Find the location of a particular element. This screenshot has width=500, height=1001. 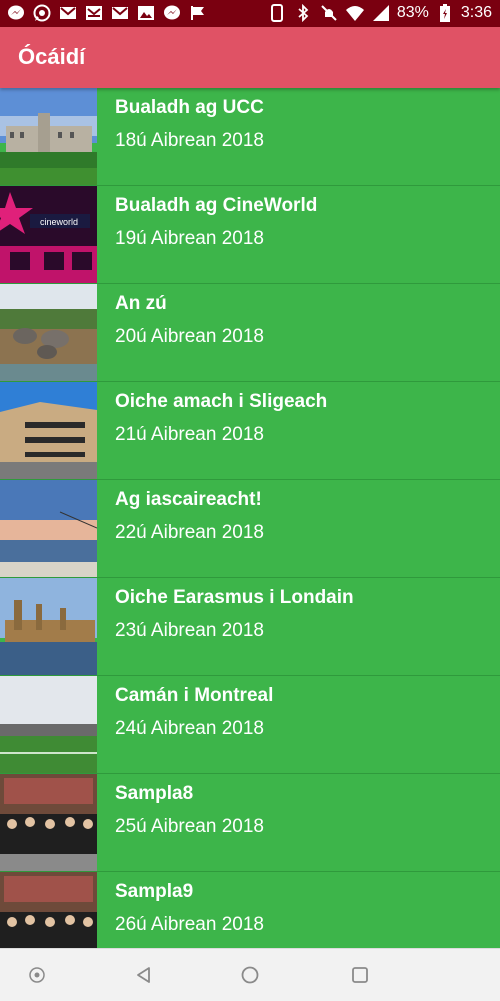

list-item: Sampla8 25ú Aibrean 2018 is located at coordinates (250, 823).